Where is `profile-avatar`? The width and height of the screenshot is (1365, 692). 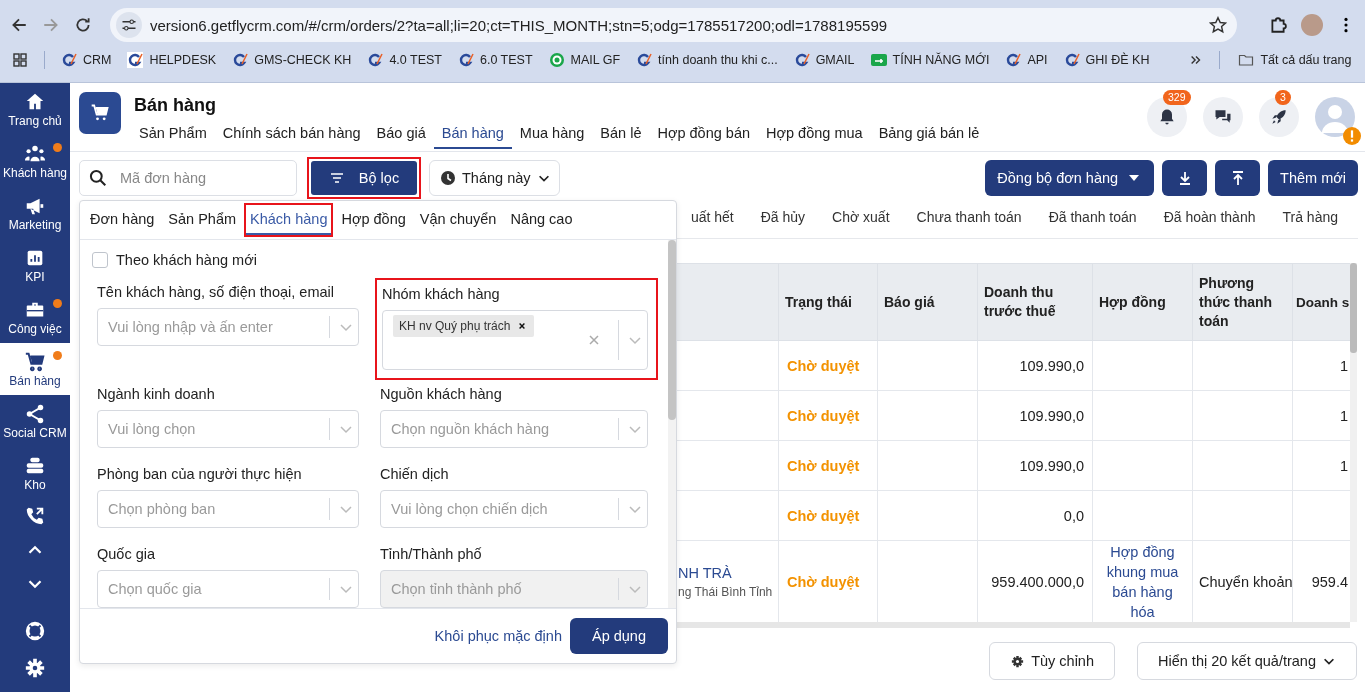 profile-avatar is located at coordinates (1312, 25).